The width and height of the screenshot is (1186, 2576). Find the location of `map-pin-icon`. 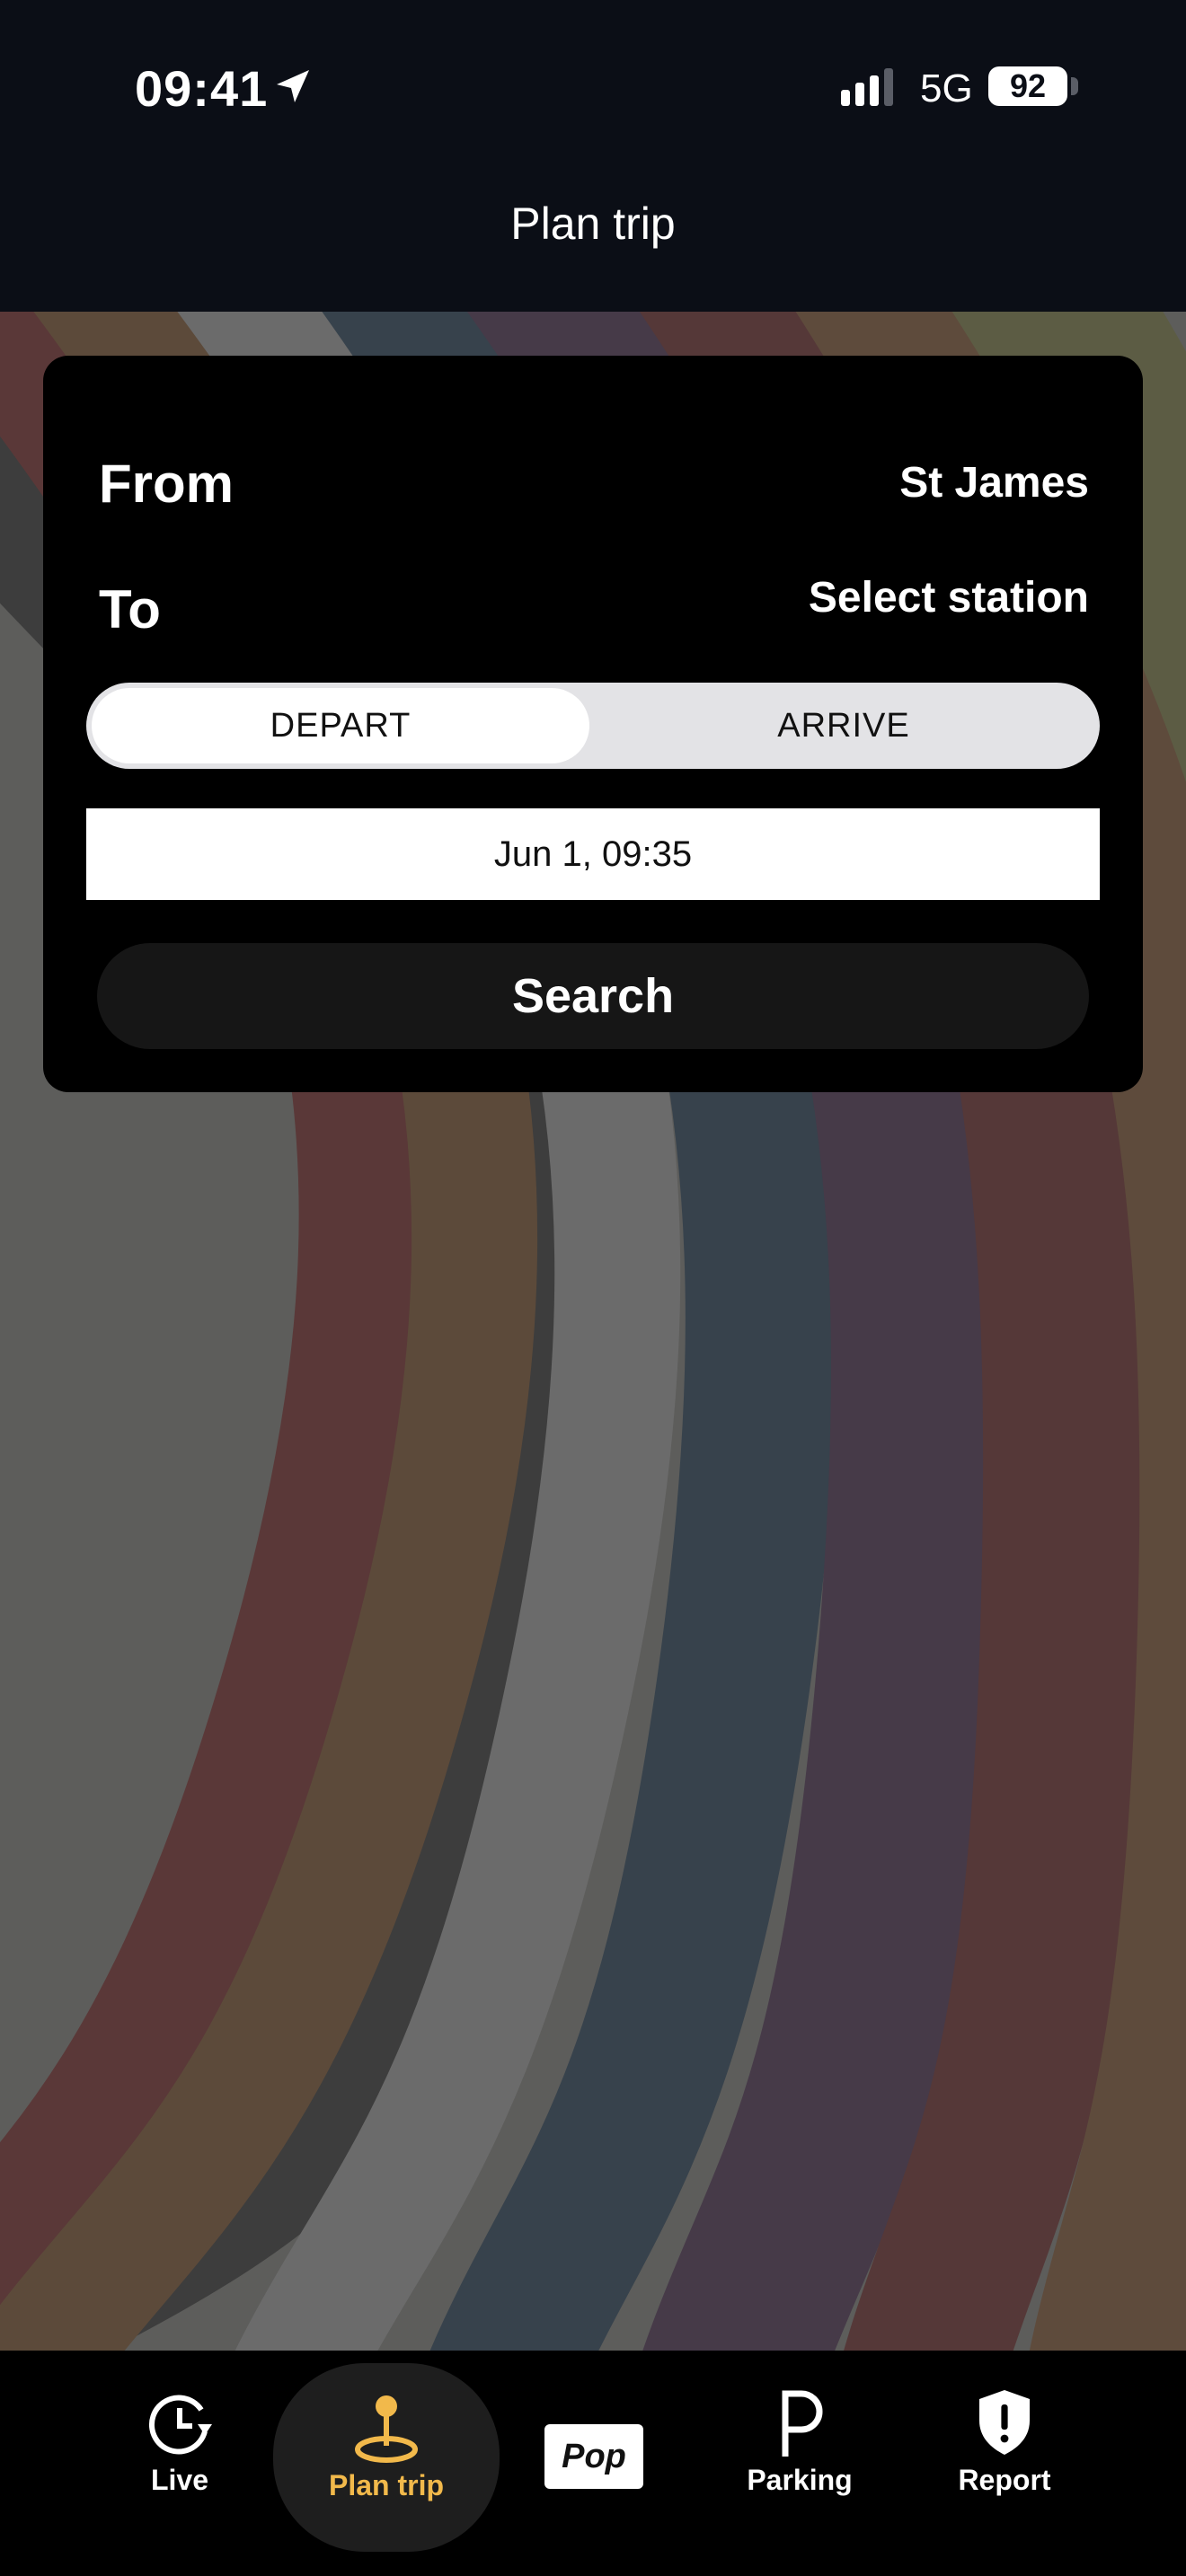

map-pin-icon is located at coordinates (386, 2429).